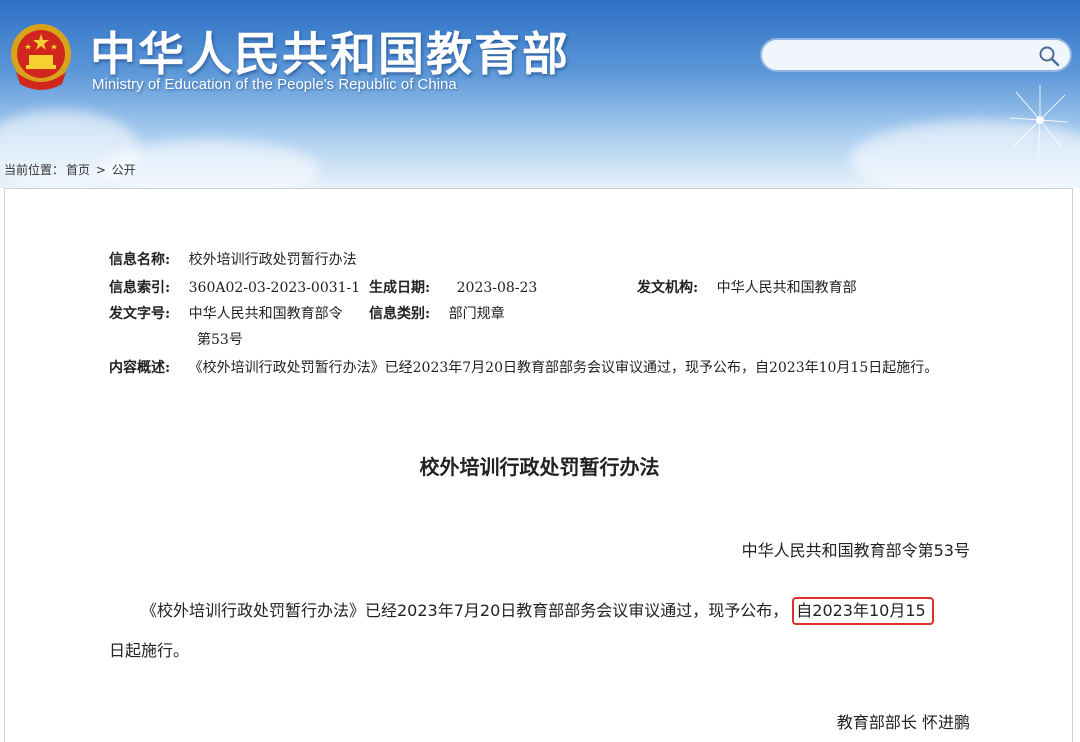 Image resolution: width=1080 pixels, height=742 pixels. What do you see at coordinates (140, 314) in the screenshot?
I see `meta-docno-label: 发文字号:` at bounding box center [140, 314].